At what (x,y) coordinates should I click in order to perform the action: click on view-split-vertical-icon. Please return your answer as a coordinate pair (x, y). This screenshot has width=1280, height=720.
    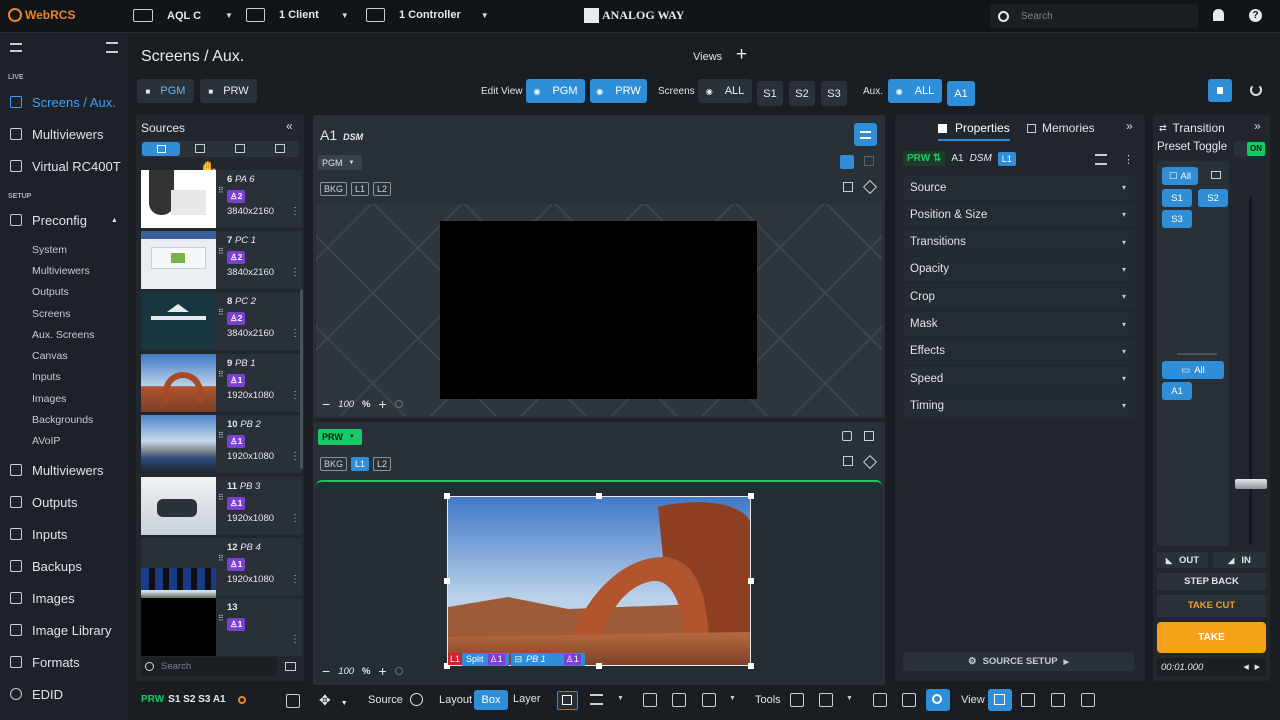
    Looking at the image, I should click on (1028, 700).